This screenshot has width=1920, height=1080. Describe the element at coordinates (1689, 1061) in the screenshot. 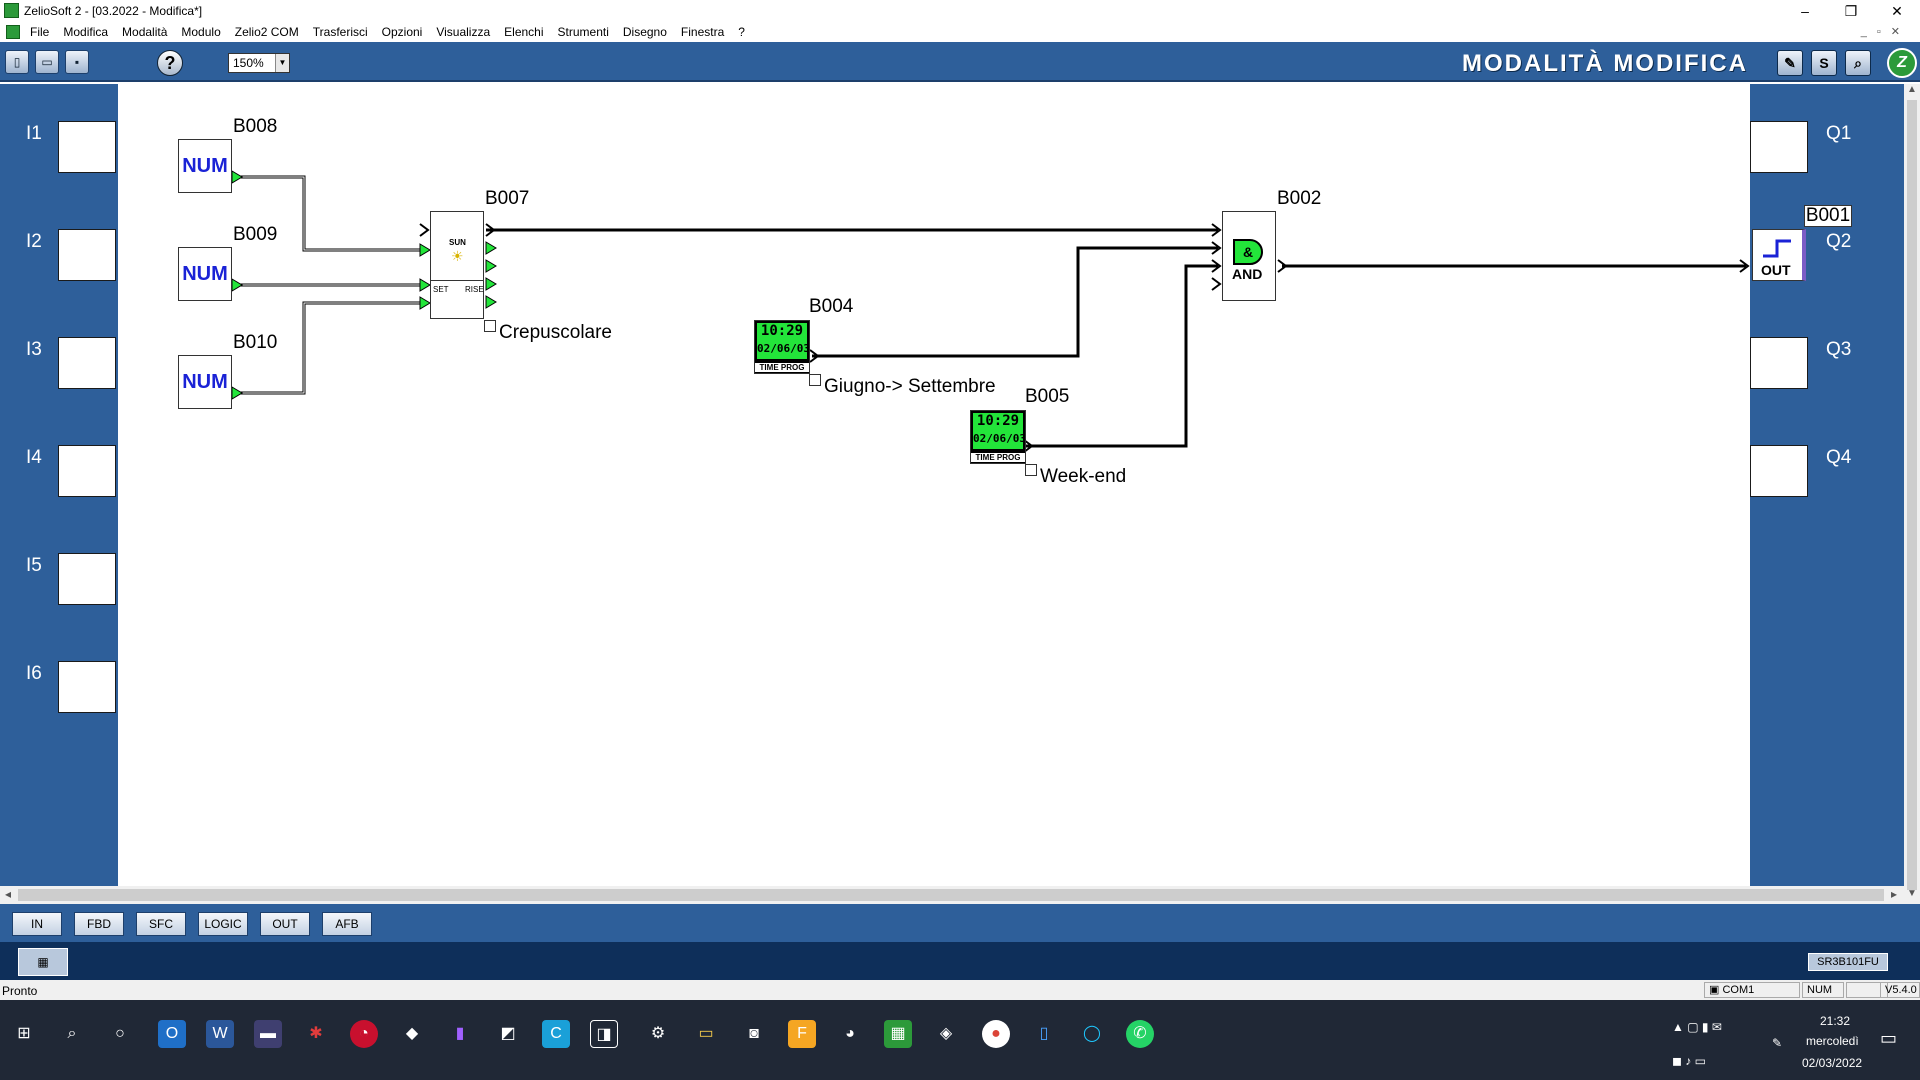

I see `tray-icons-row2: ◼ ♪ ▭` at that location.